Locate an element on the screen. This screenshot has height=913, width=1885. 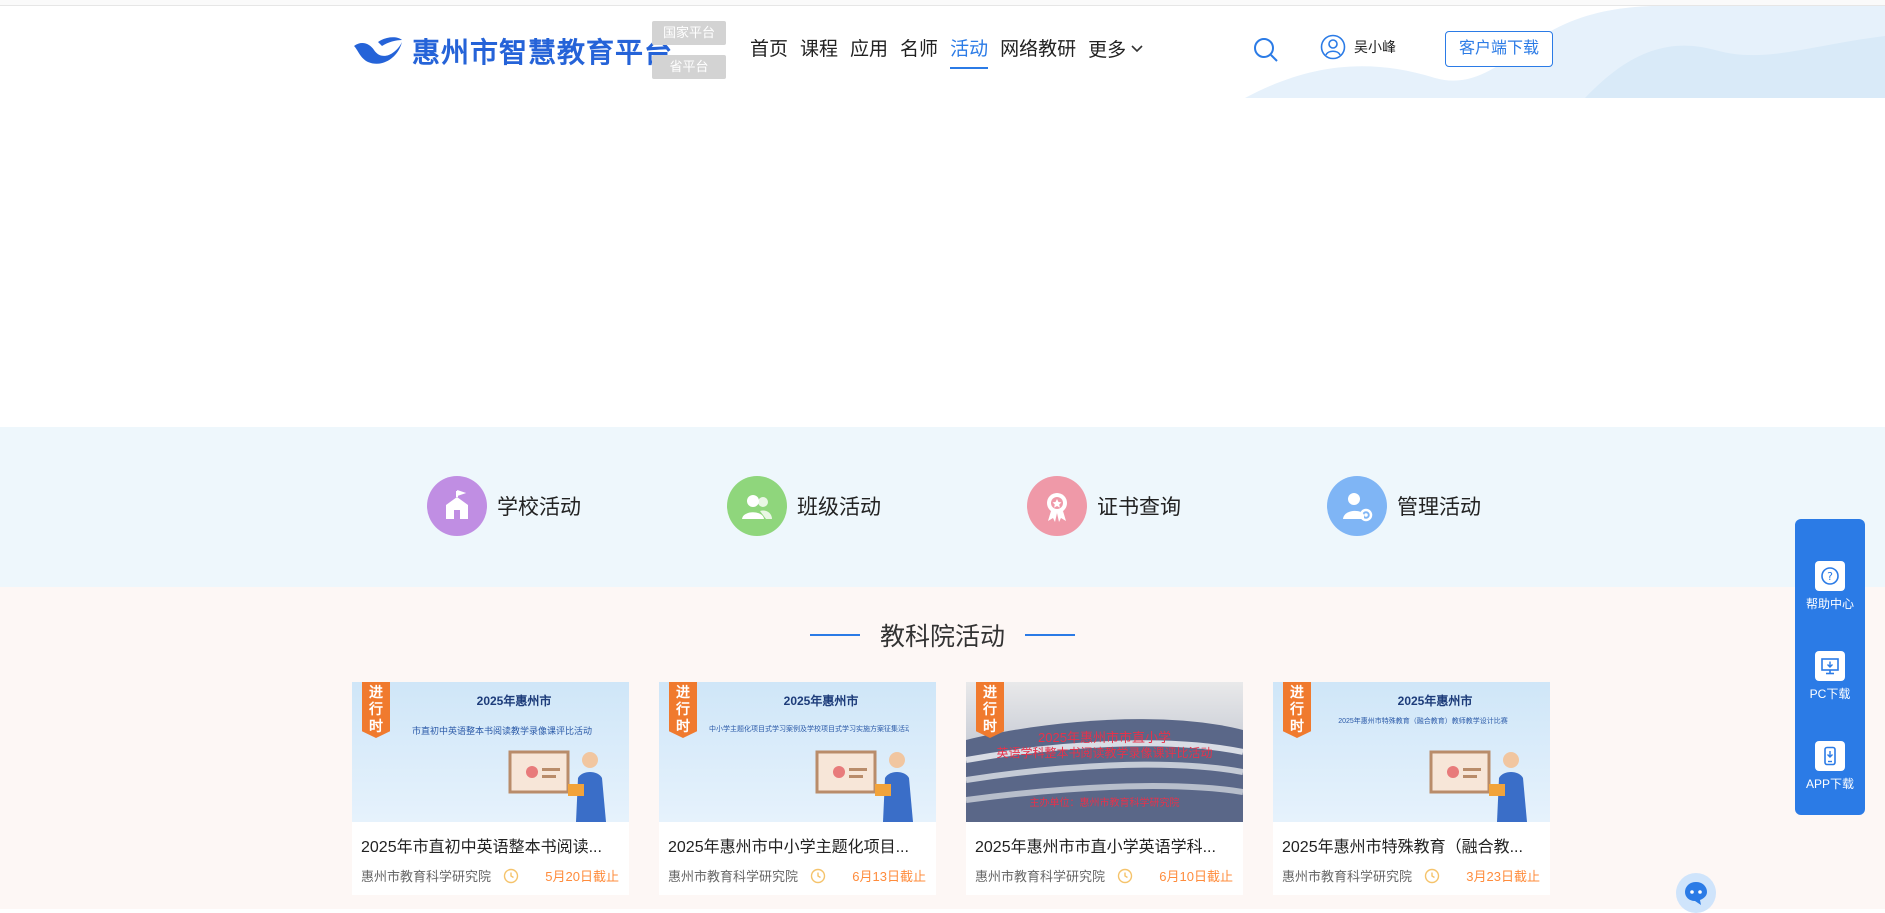
pc-download-label: PC下载 is located at coordinates (1830, 694).